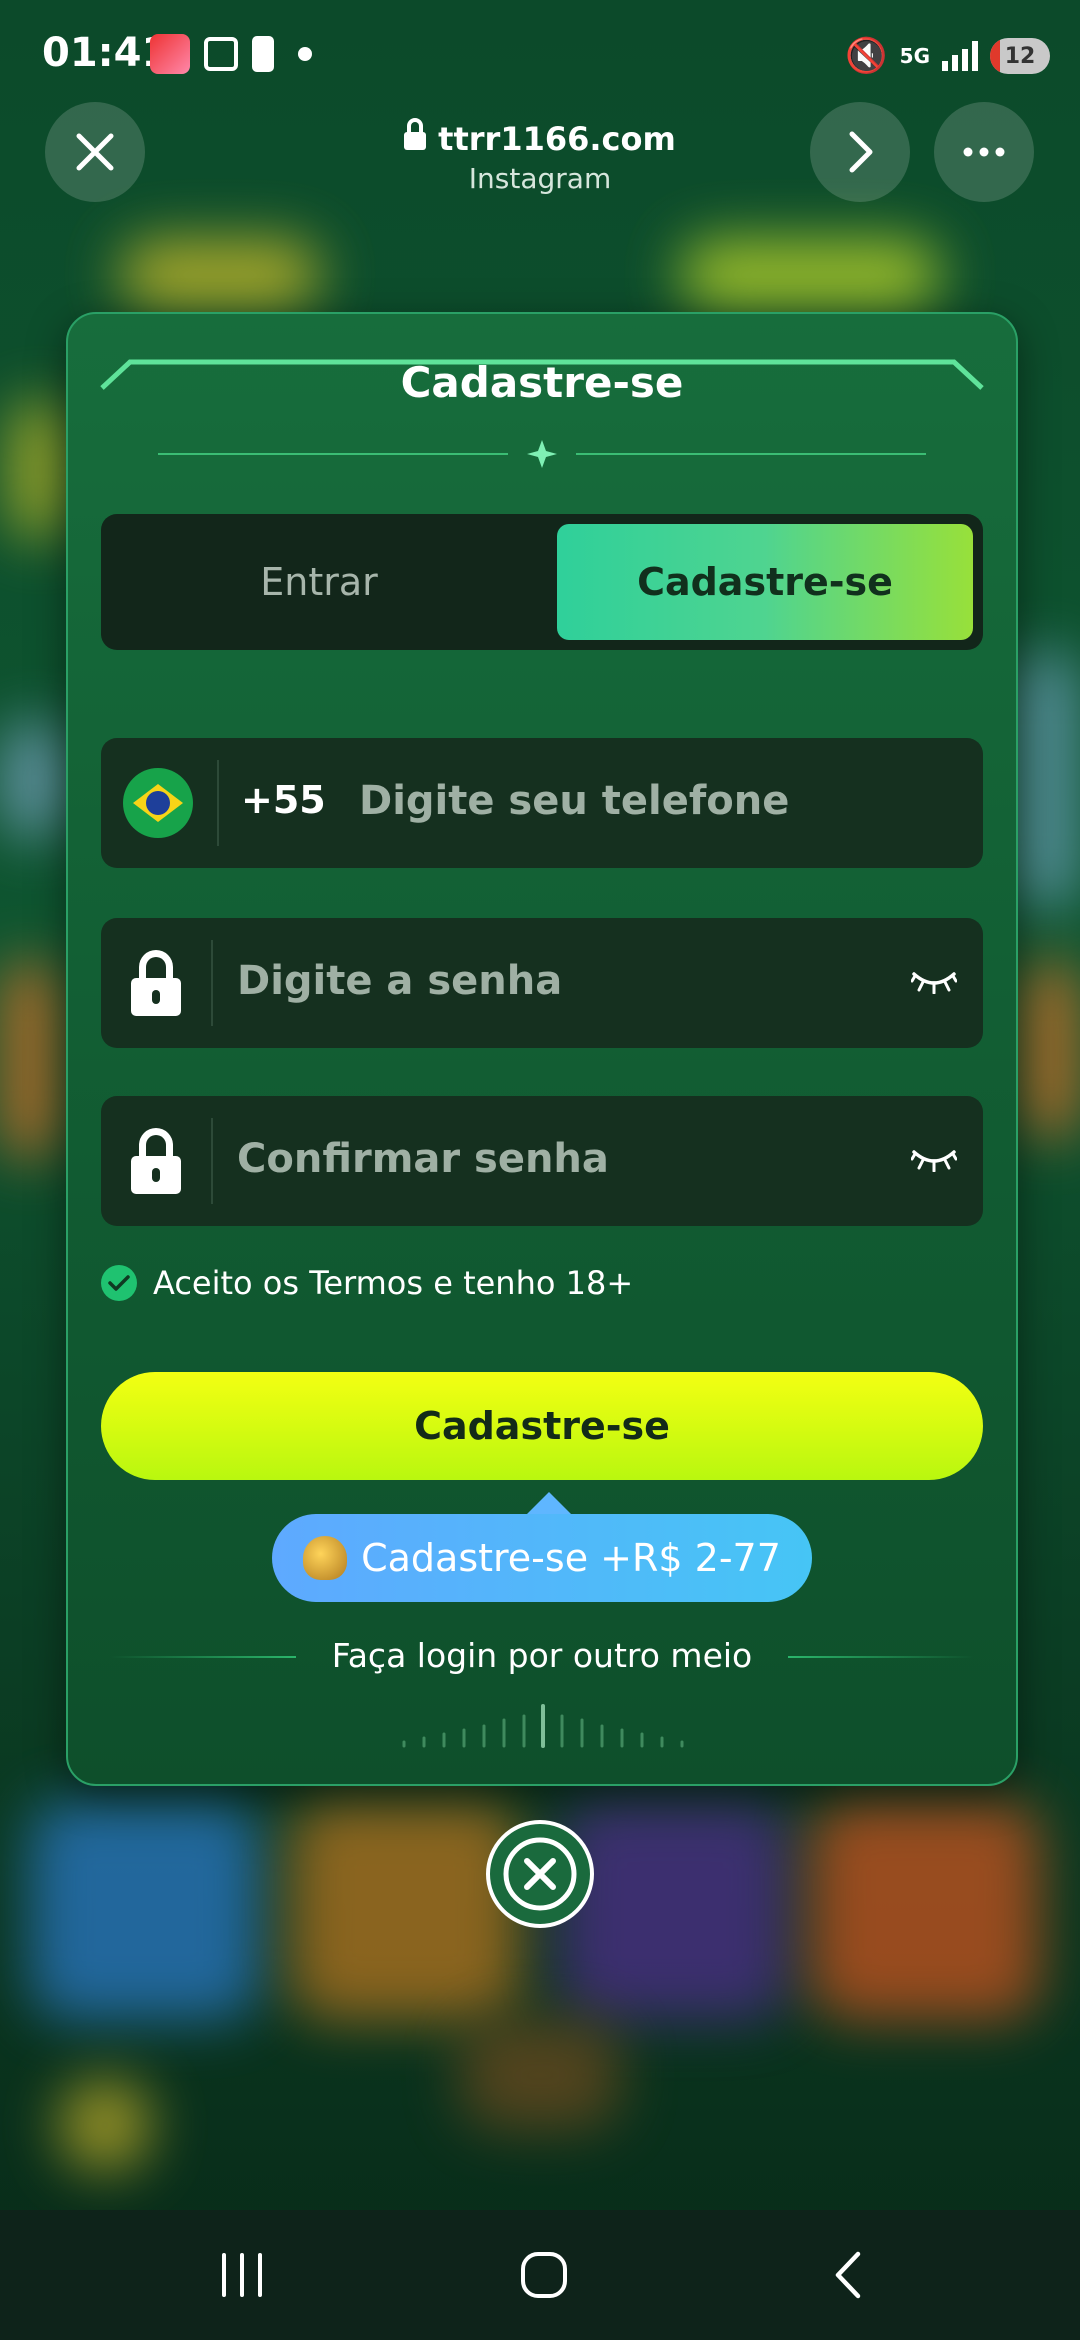 The width and height of the screenshot is (1080, 2340). I want to click on battery-alert-icon, so click(263, 54).